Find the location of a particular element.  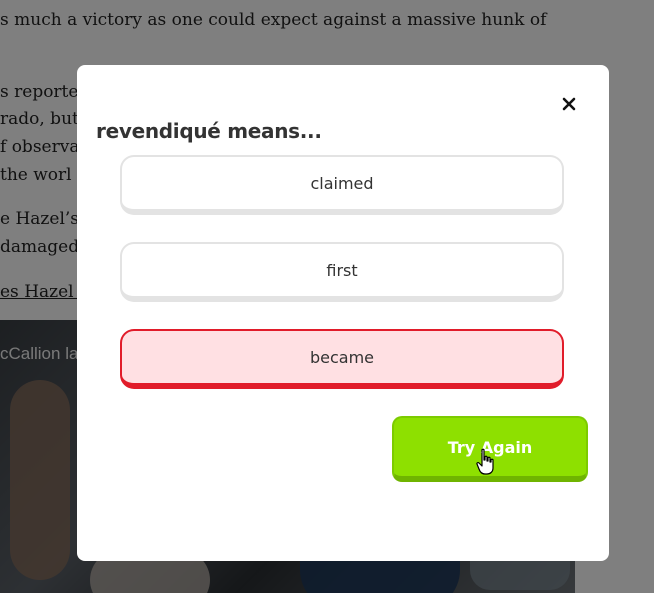

answer-option-label: claimed is located at coordinates (342, 183).